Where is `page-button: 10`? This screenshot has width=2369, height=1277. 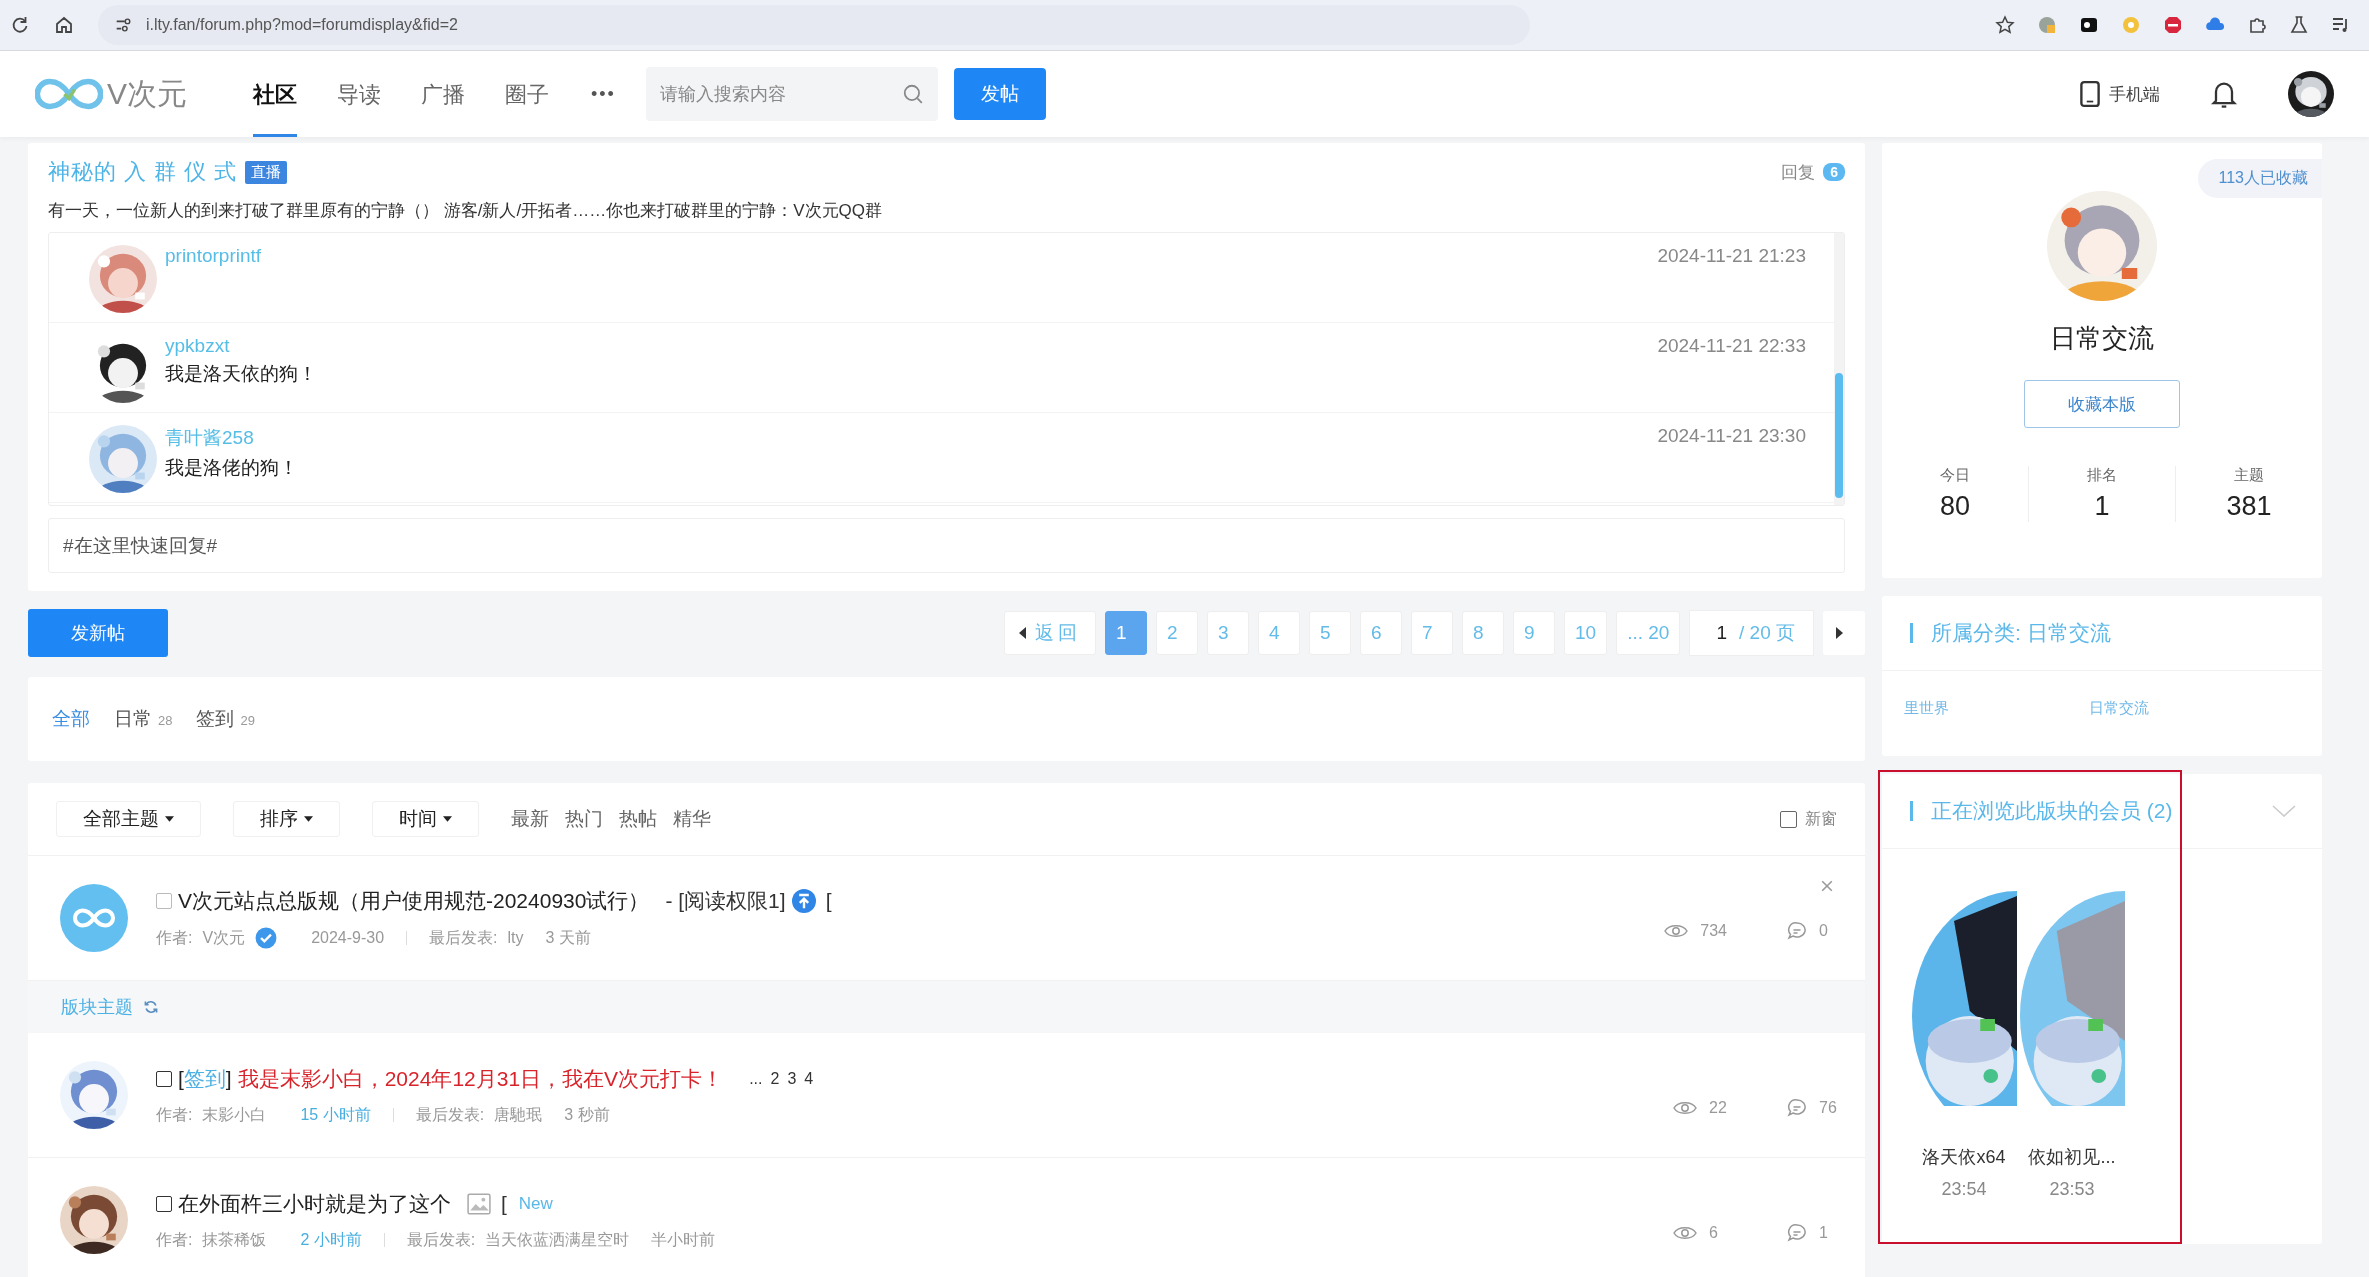
page-button: 10 is located at coordinates (1586, 633).